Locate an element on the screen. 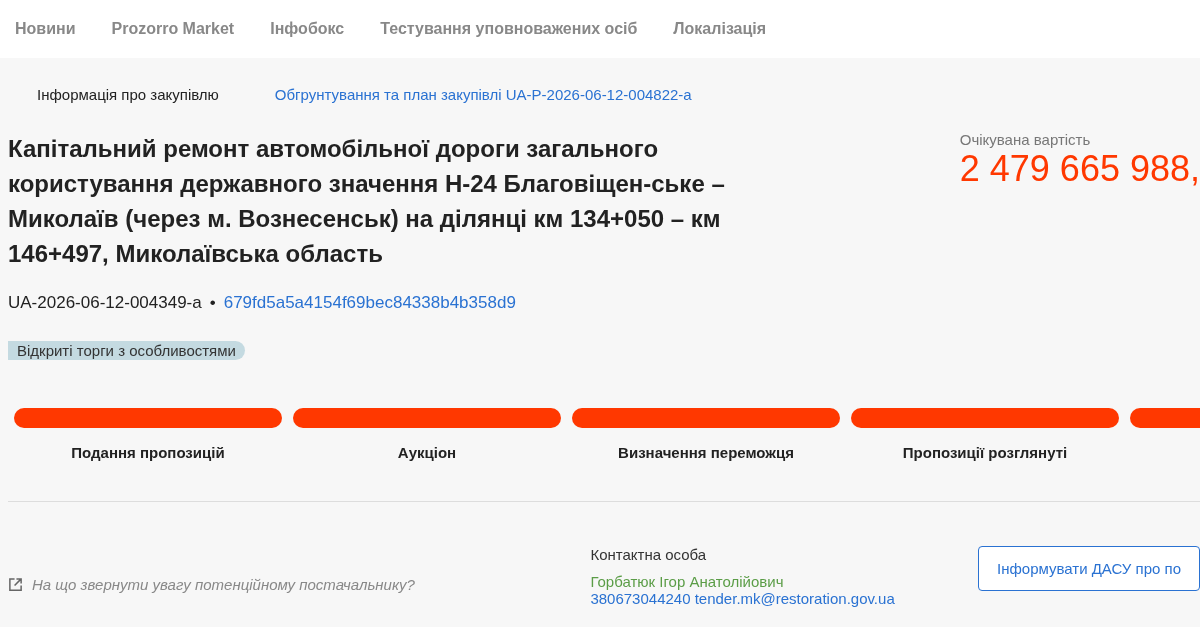 Image resolution: width=1200 pixels, height=627 pixels. stage-label: Пропозиції розглянуті is located at coordinates (985, 452).